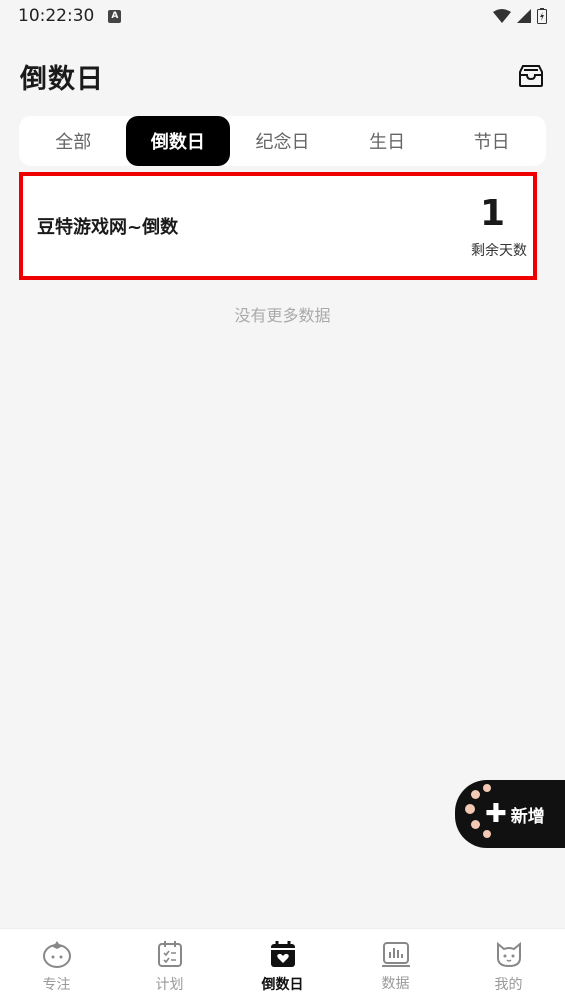 This screenshot has height=1004, width=565. What do you see at coordinates (282, 984) in the screenshot?
I see `nav-label: 倒数日` at bounding box center [282, 984].